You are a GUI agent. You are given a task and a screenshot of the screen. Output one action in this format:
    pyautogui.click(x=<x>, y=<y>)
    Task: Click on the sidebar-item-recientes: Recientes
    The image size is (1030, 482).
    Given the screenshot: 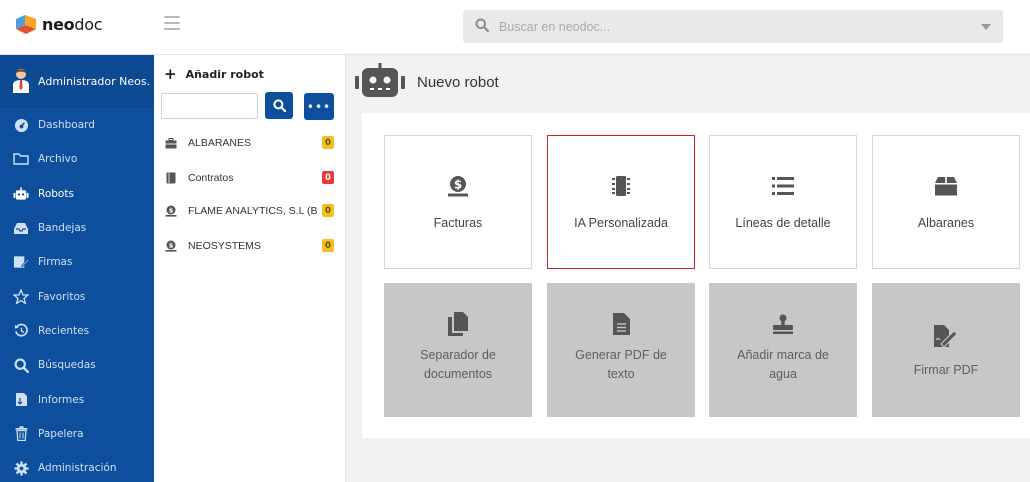 What is the action you would take?
    pyautogui.click(x=77, y=331)
    